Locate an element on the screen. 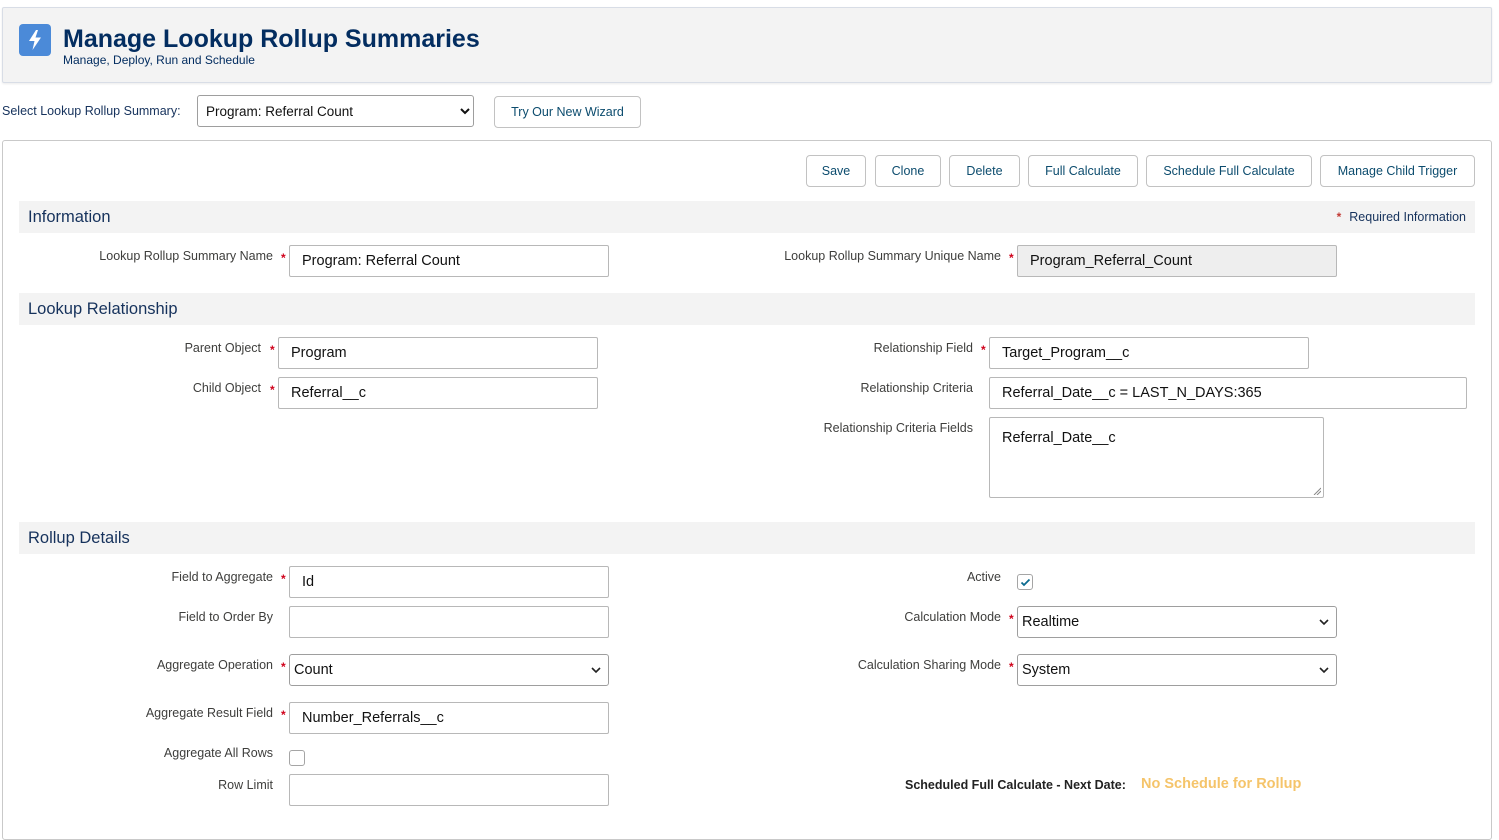  clone-button: Clone is located at coordinates (908, 171).